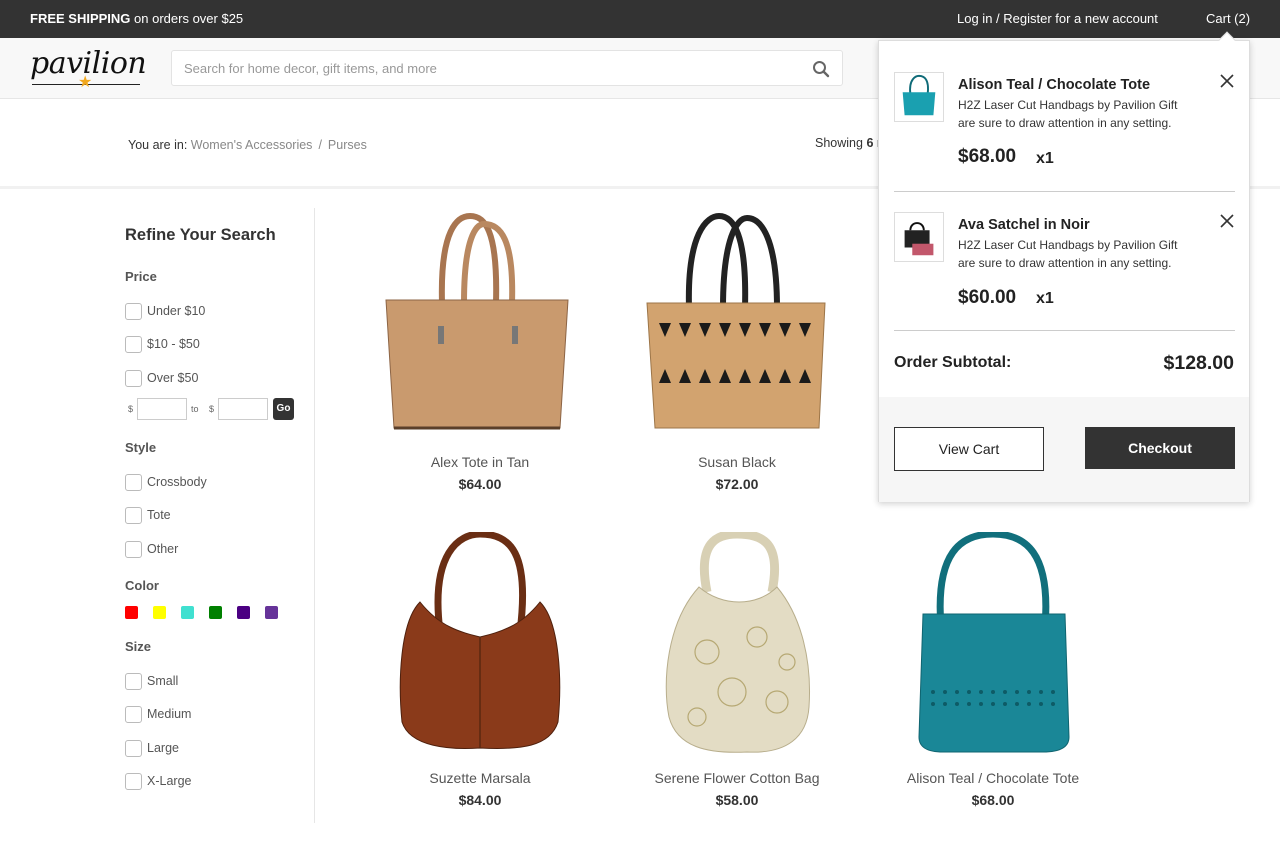  What do you see at coordinates (158, 781) in the screenshot?
I see `size-option-x-large: X-Large` at bounding box center [158, 781].